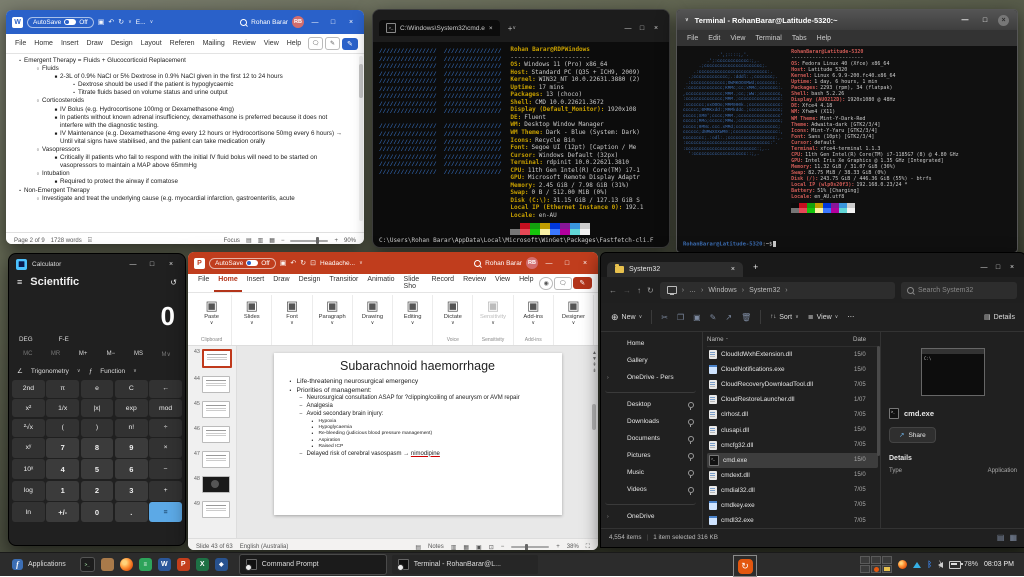  Describe the element at coordinates (271, 43) in the screenshot. I see `menu-tab: View` at that location.